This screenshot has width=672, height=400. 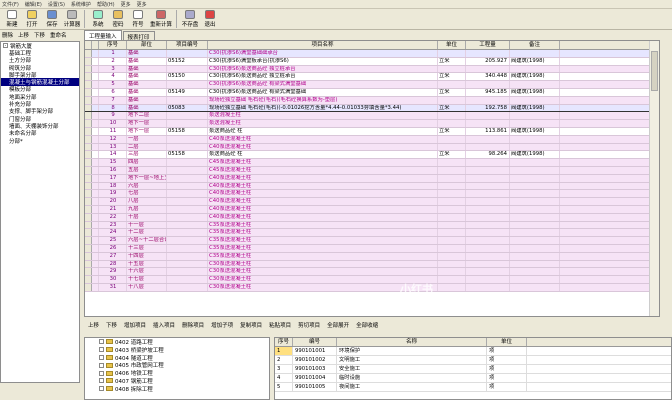 I want to click on table-row: 12 一层 C40泵送混凝土柱, so click(x=372, y=139).